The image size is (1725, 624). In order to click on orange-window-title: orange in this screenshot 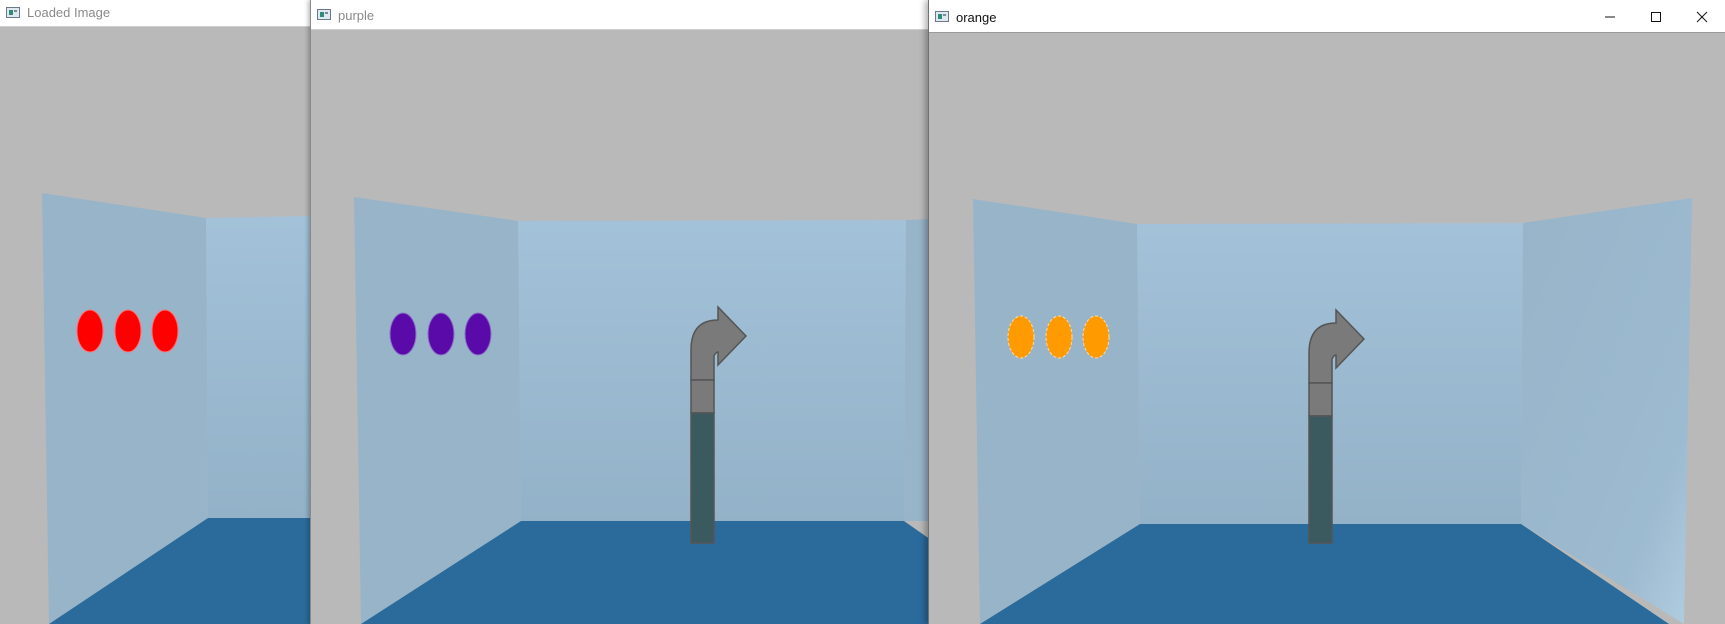, I will do `click(976, 17)`.